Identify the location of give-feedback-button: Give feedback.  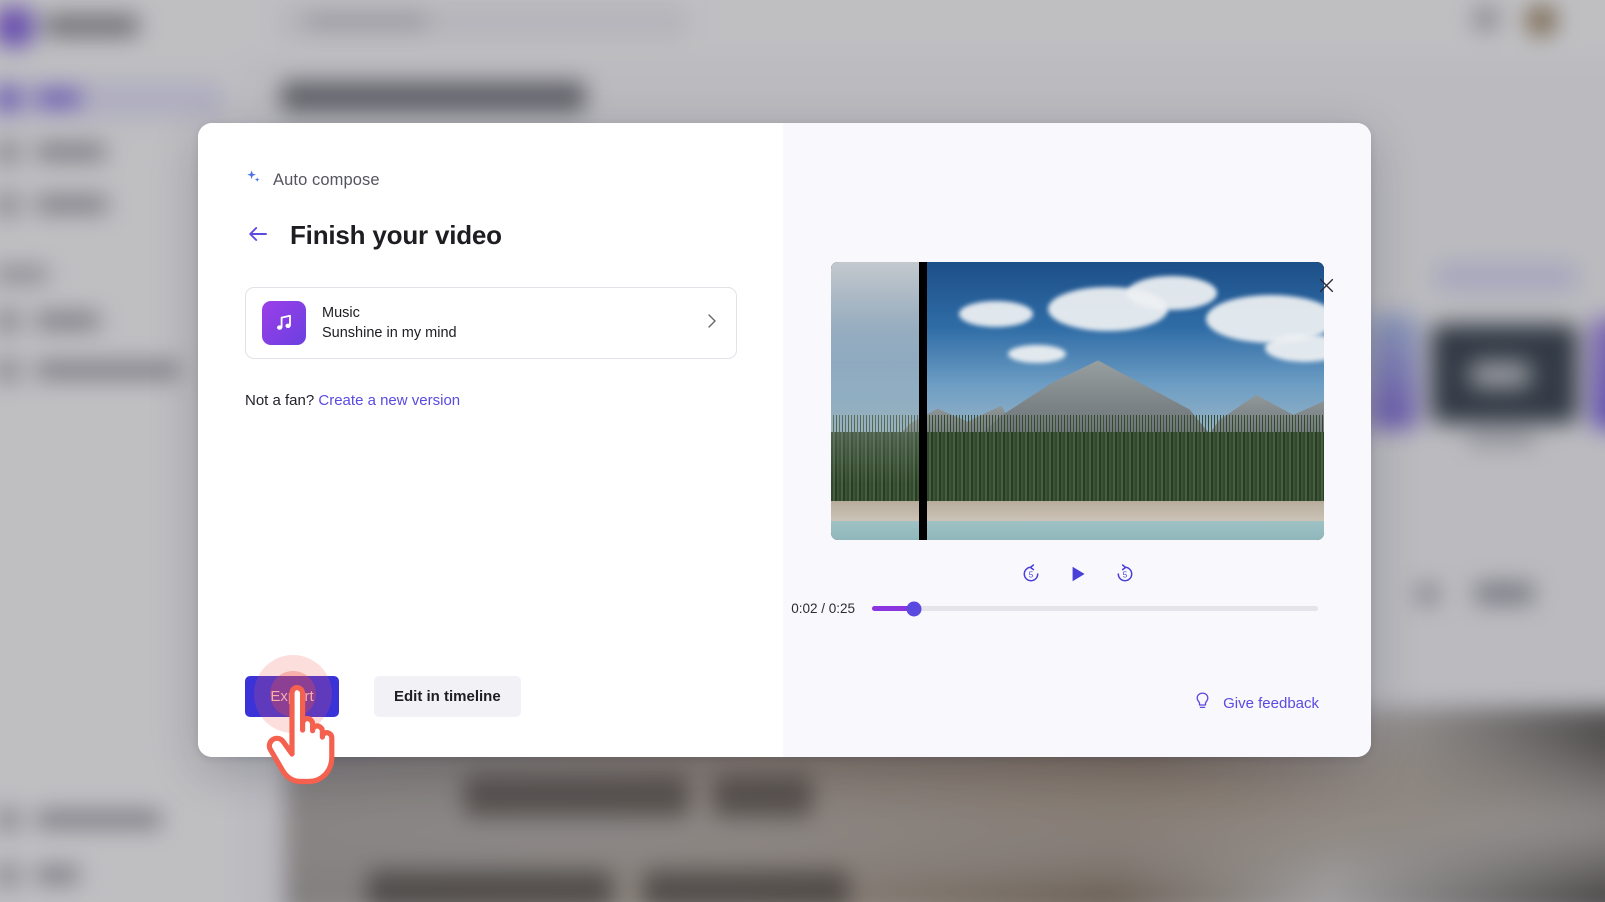
(1256, 703).